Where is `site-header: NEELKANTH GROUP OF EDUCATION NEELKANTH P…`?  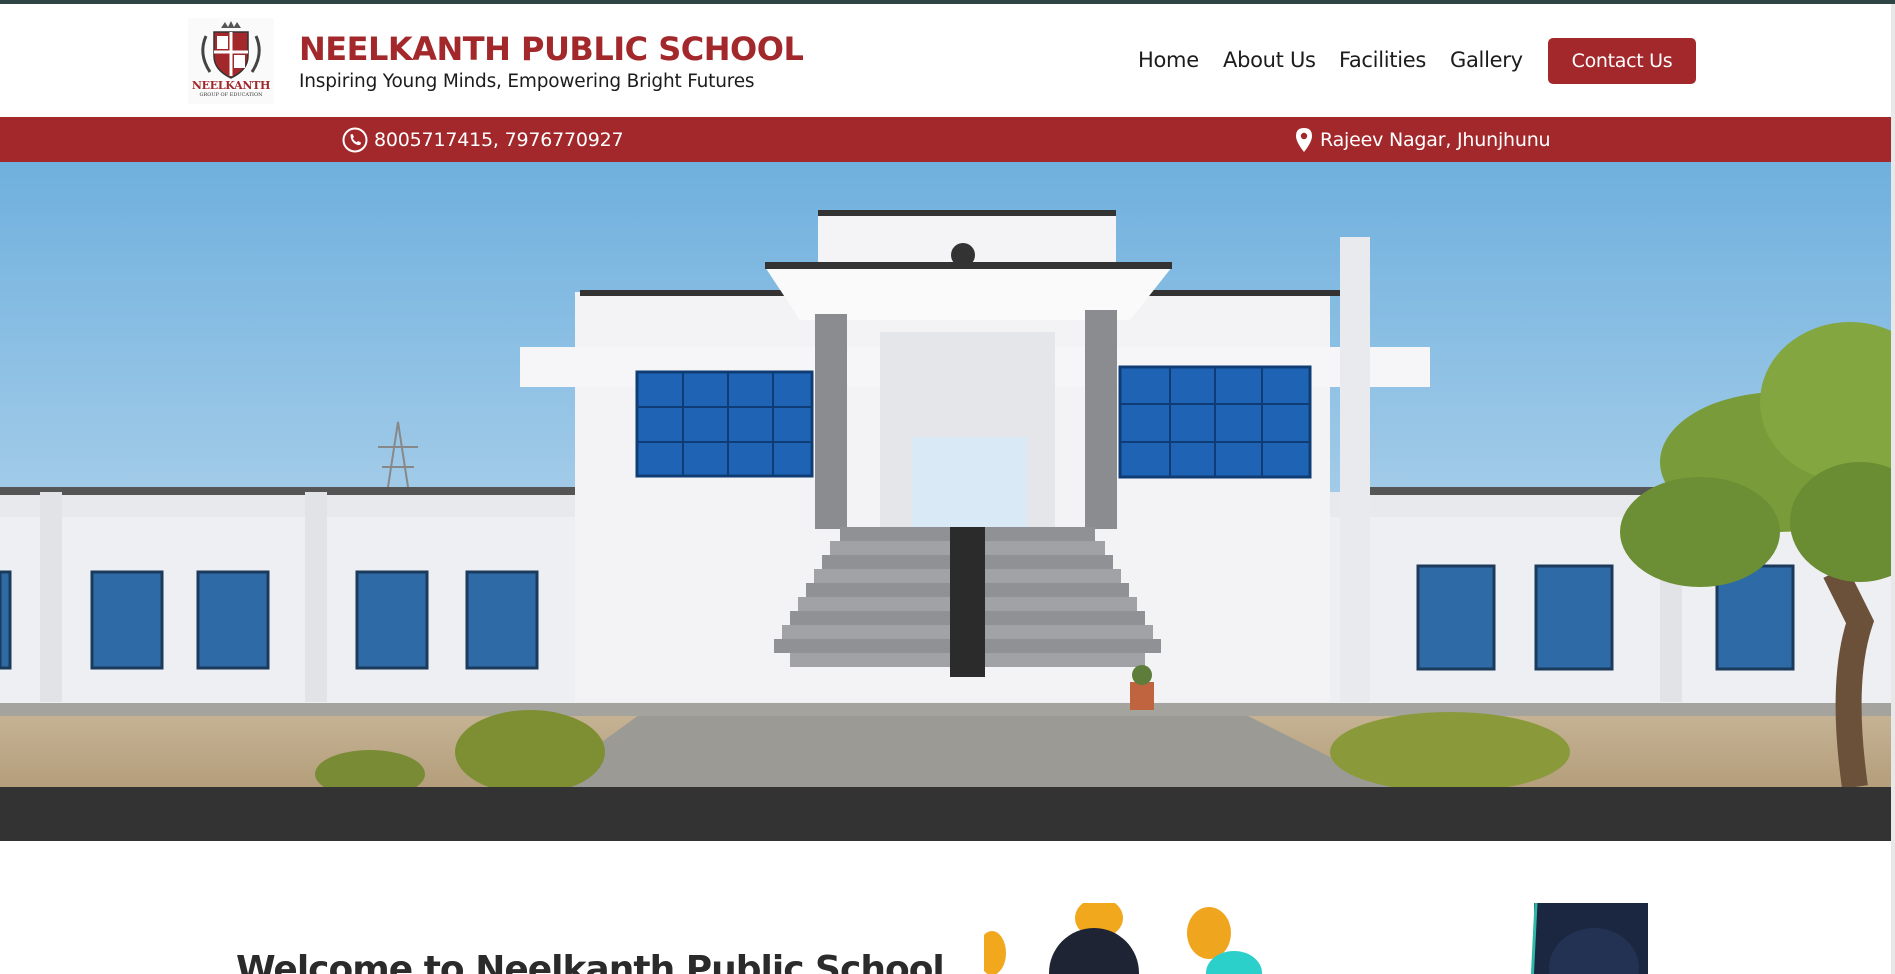
site-header: NEELKANTH GROUP OF EDUCATION NEELKANTH P… is located at coordinates (947, 60).